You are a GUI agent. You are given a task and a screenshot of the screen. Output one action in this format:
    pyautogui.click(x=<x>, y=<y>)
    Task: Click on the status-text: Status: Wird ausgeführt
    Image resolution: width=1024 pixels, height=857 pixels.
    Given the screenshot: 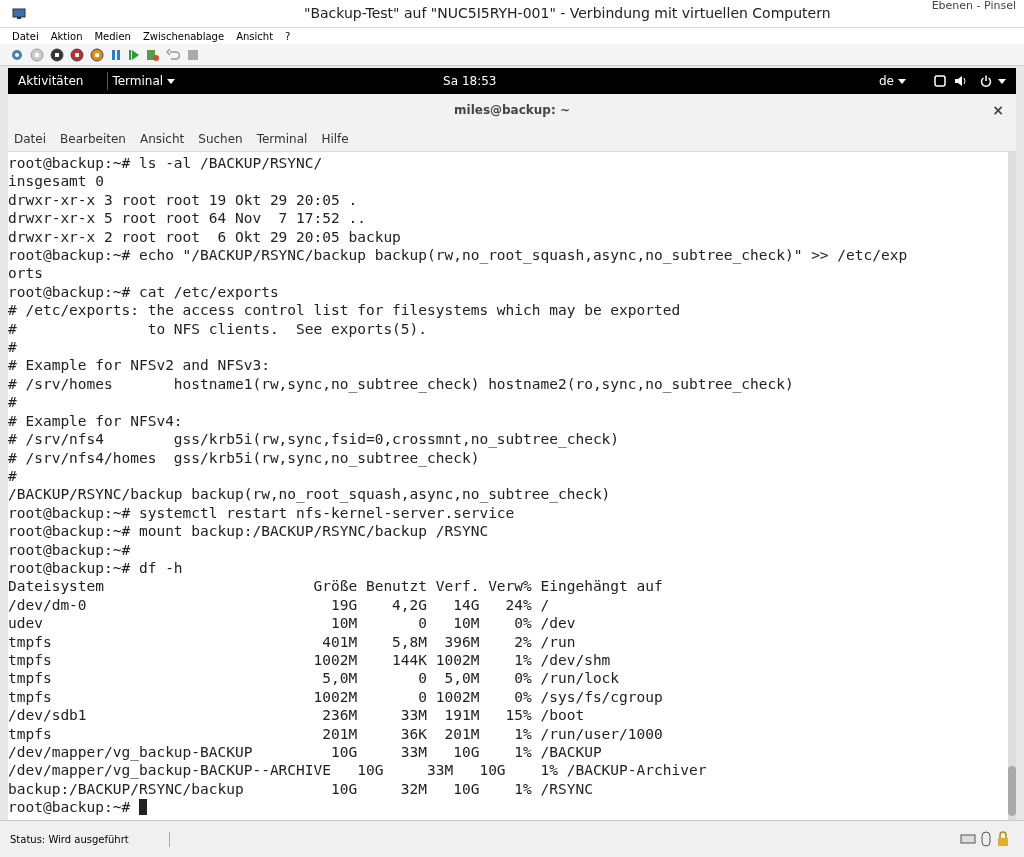 What is the action you would take?
    pyautogui.click(x=85, y=839)
    